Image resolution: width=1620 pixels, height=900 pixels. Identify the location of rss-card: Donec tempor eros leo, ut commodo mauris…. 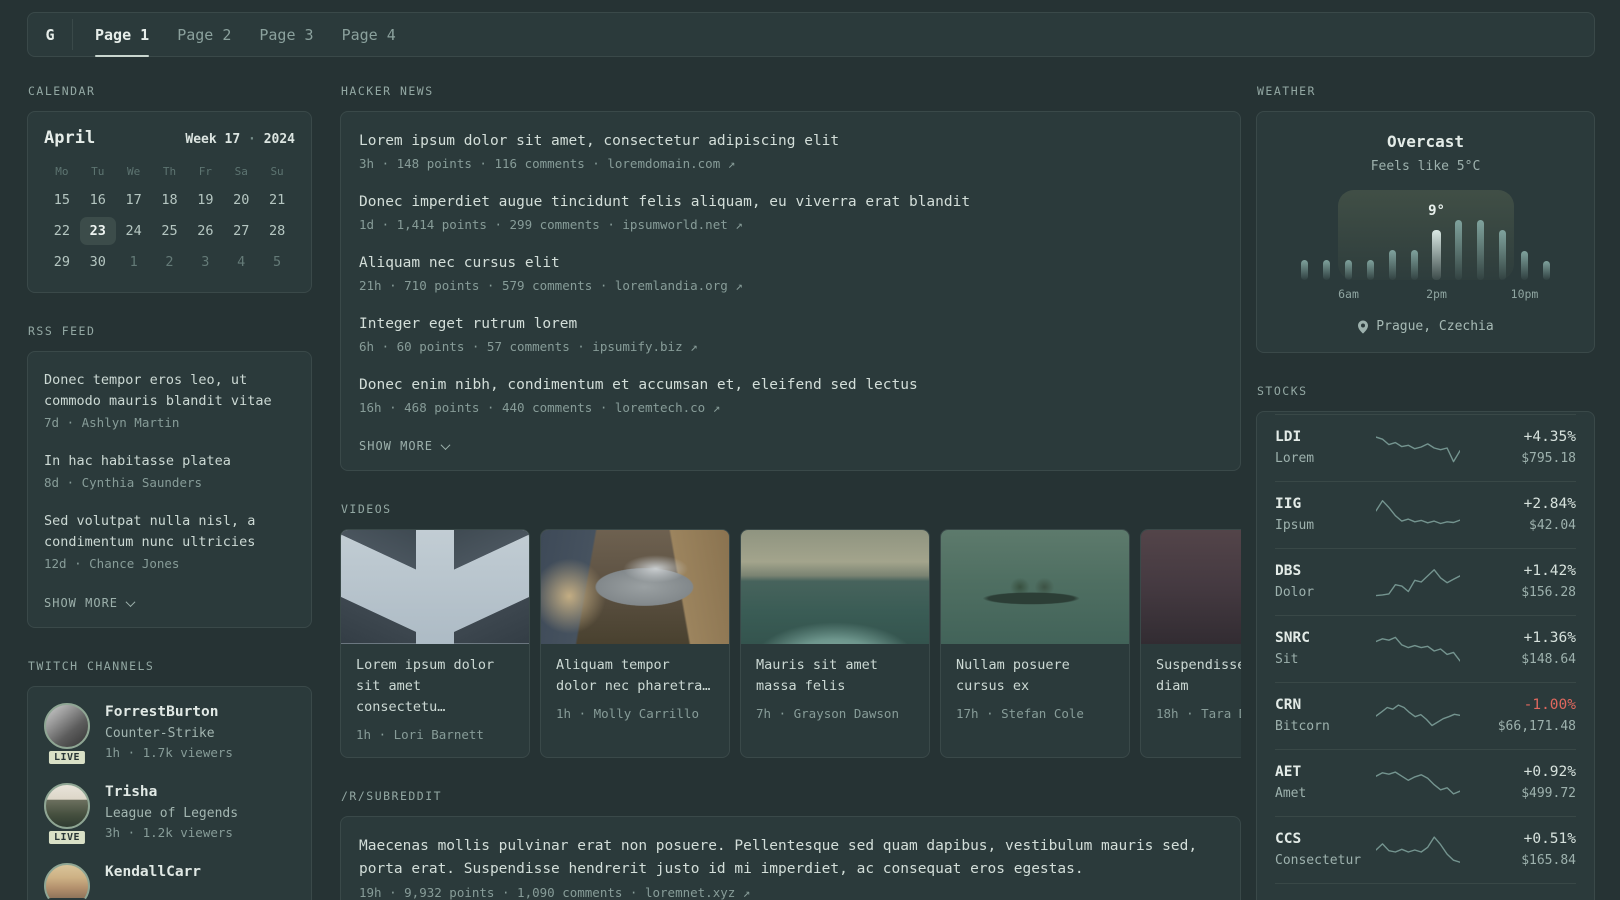
(169, 489).